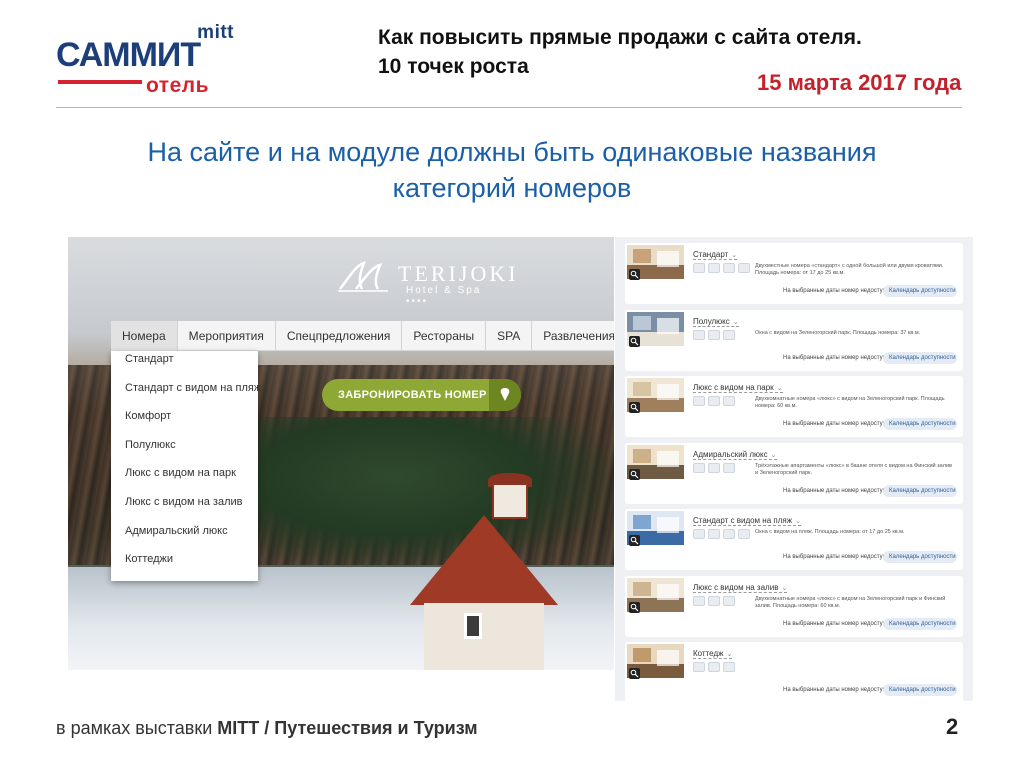 Image resolution: width=1024 pixels, height=768 pixels. Describe the element at coordinates (473, 626) in the screenshot. I see `tower-window` at that location.